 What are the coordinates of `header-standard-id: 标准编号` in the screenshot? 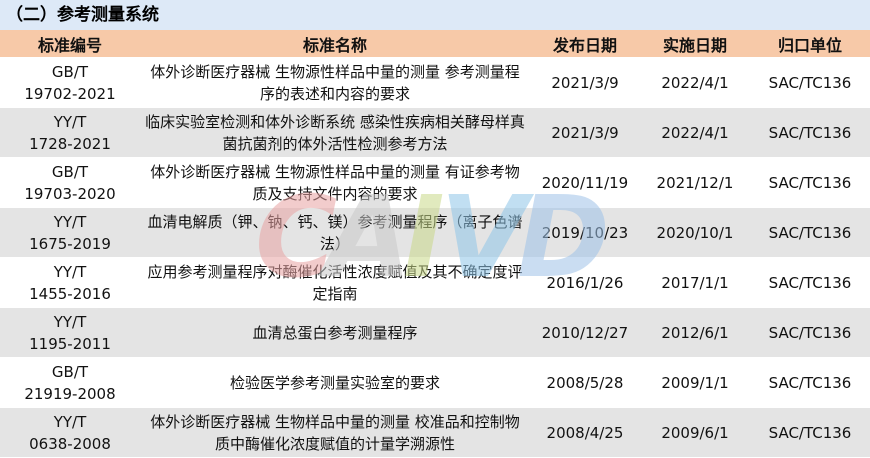 It's located at (70, 44).